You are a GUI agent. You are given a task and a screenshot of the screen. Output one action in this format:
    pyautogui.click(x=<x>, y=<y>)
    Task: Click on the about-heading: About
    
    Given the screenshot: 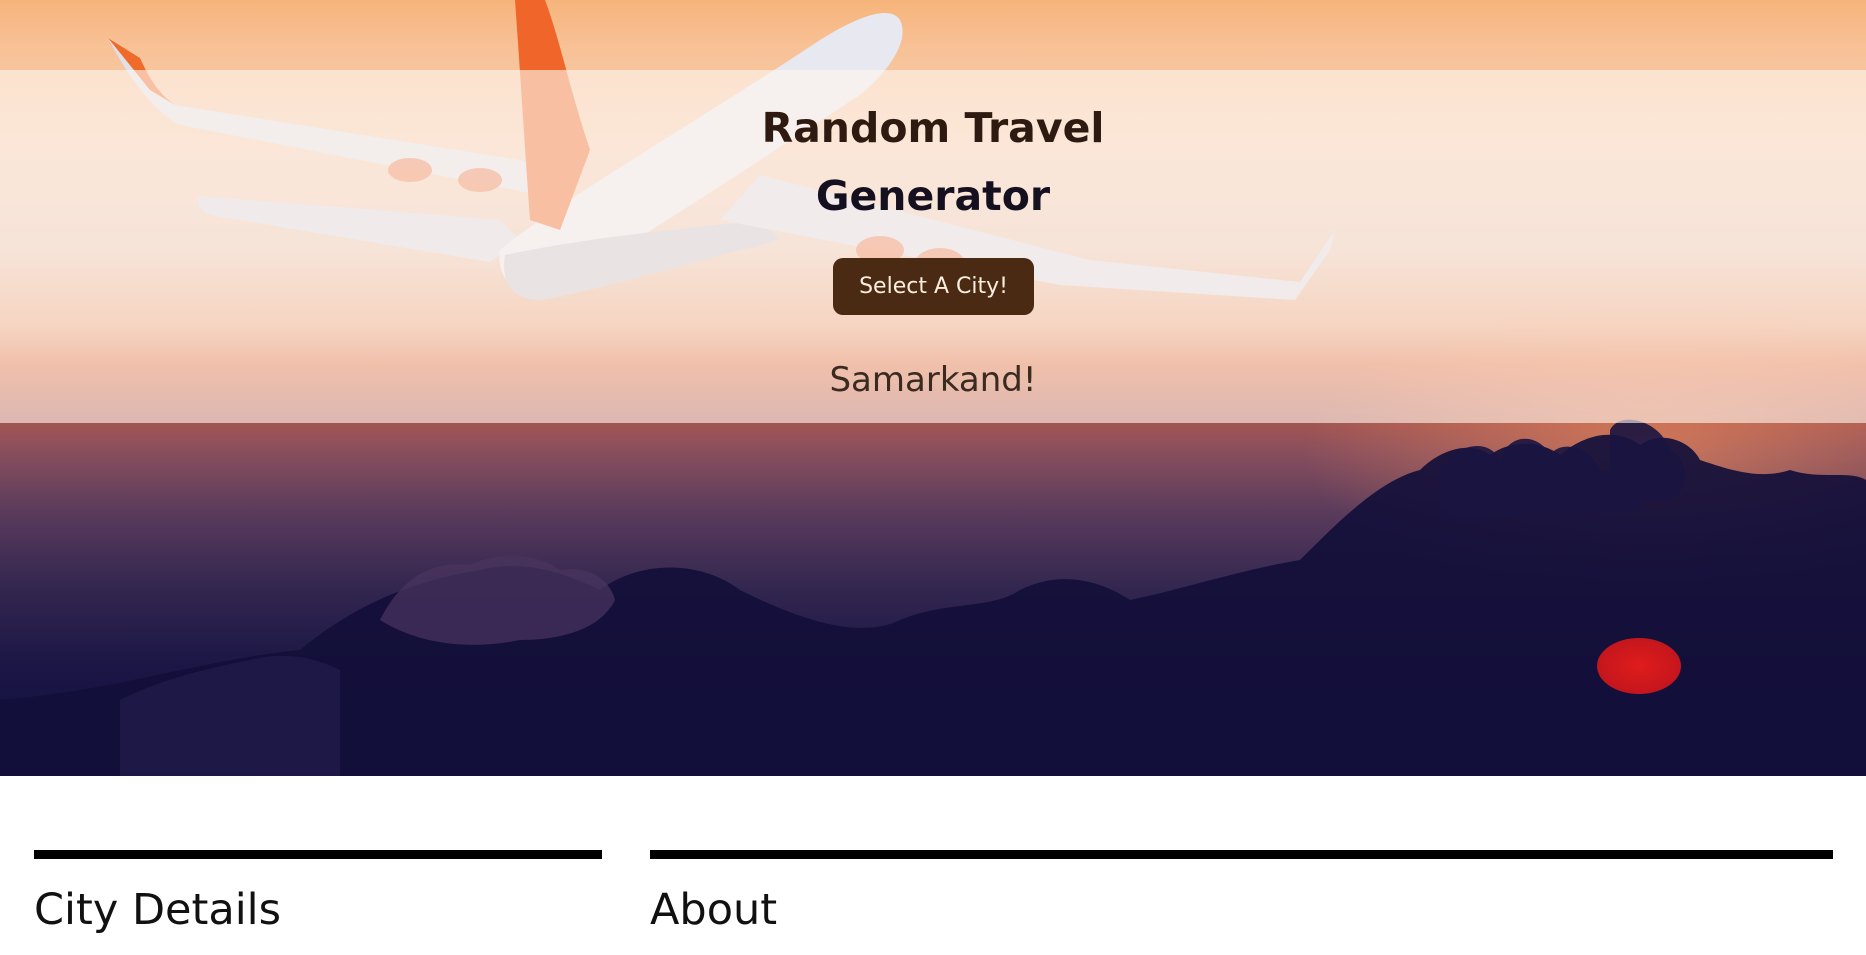 What is the action you would take?
    pyautogui.click(x=714, y=910)
    